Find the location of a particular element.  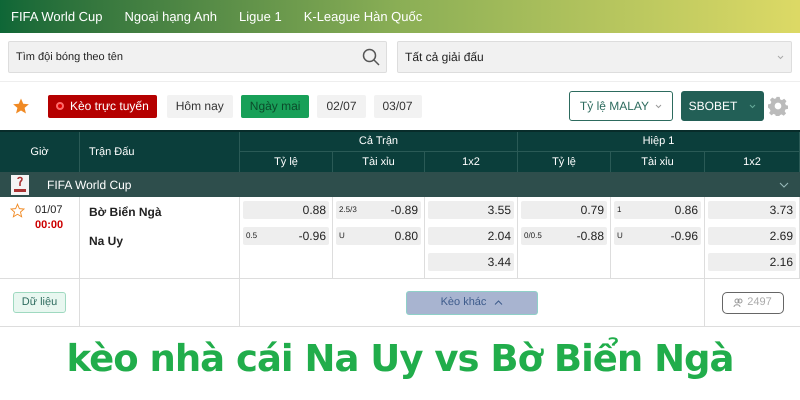

trophy-logo-icon is located at coordinates (20, 184).